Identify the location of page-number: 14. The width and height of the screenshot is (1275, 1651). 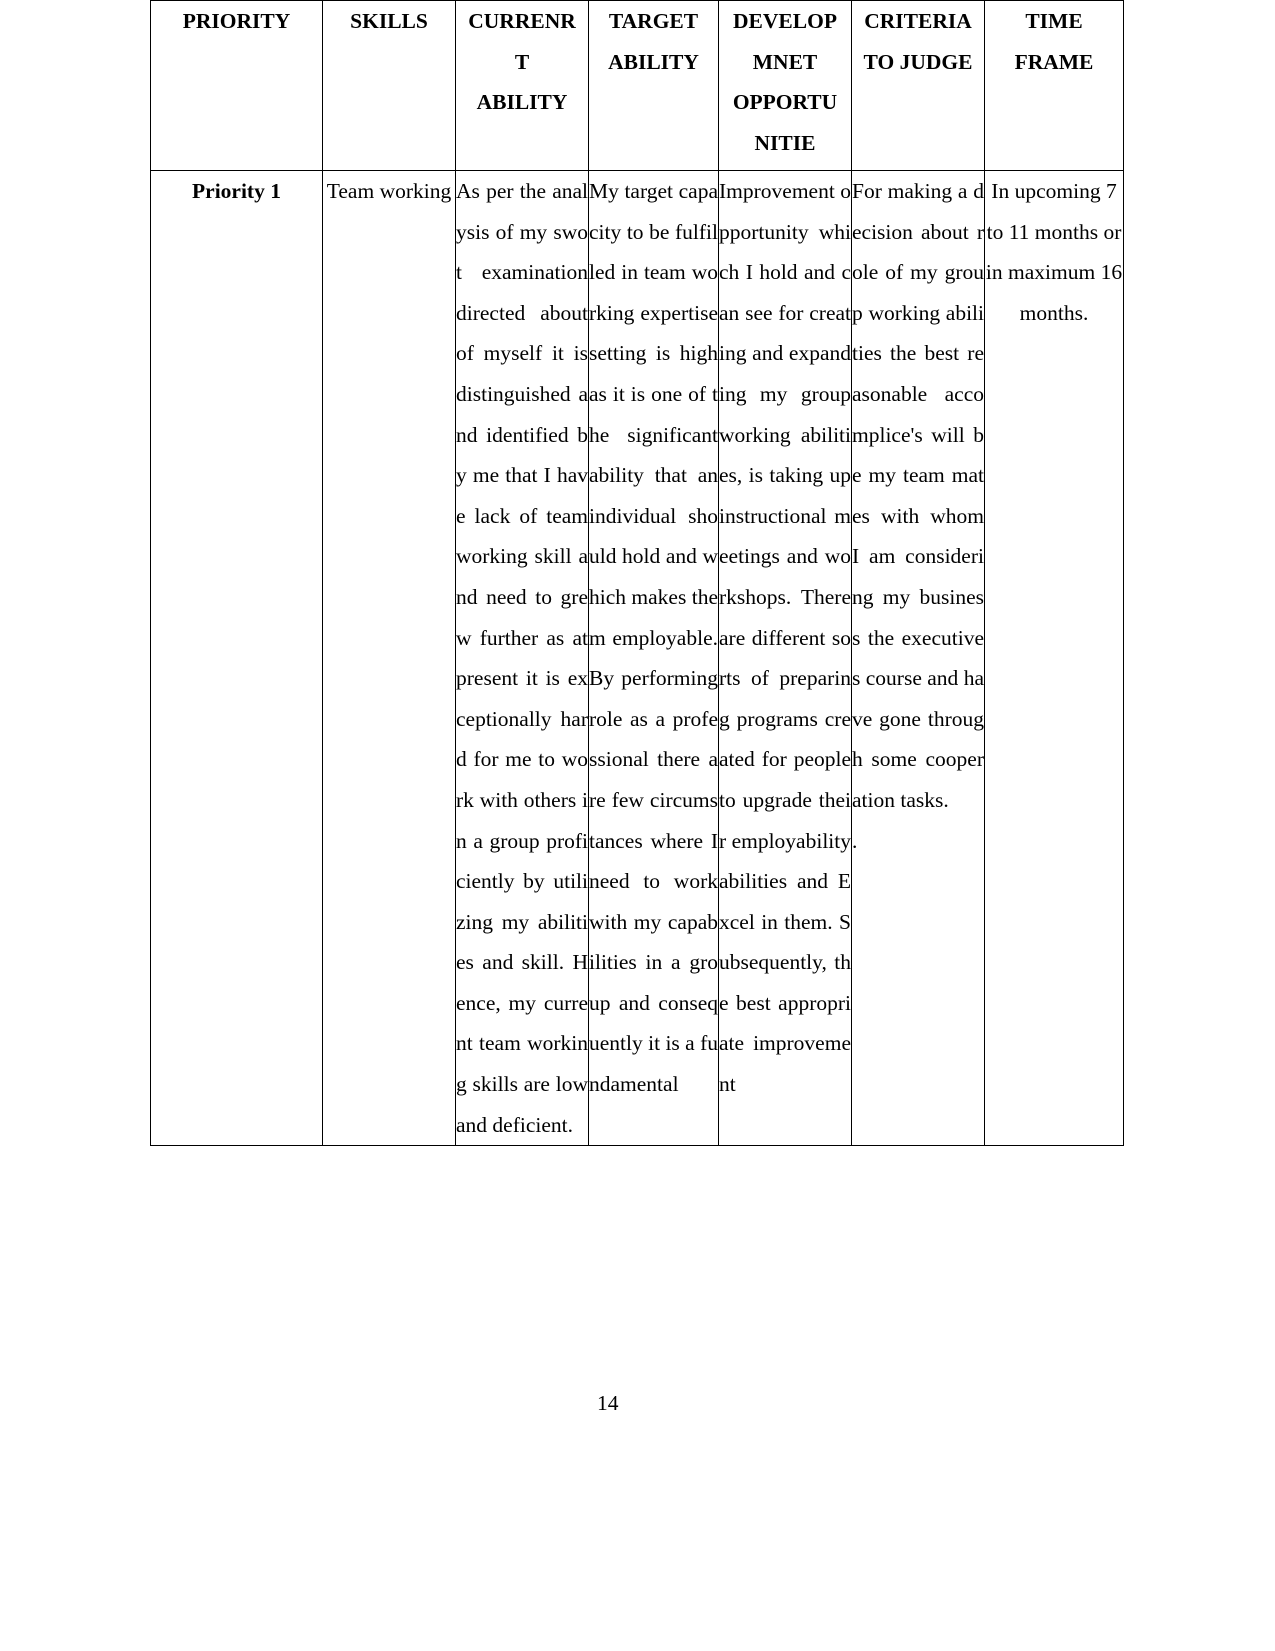
(608, 1403).